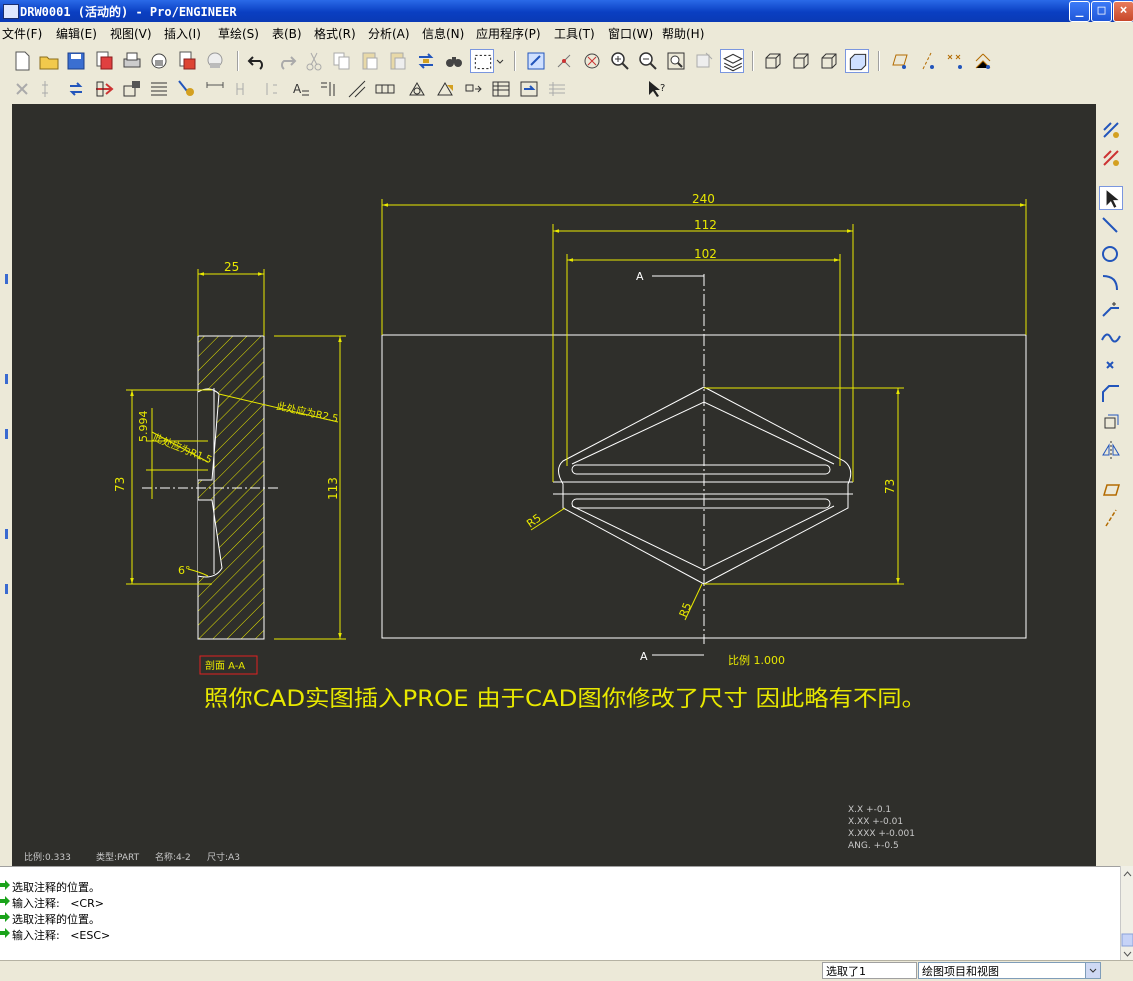 The height and width of the screenshot is (981, 1133). Describe the element at coordinates (1111, 158) in the screenshot. I see `erase-dims-icon` at that location.